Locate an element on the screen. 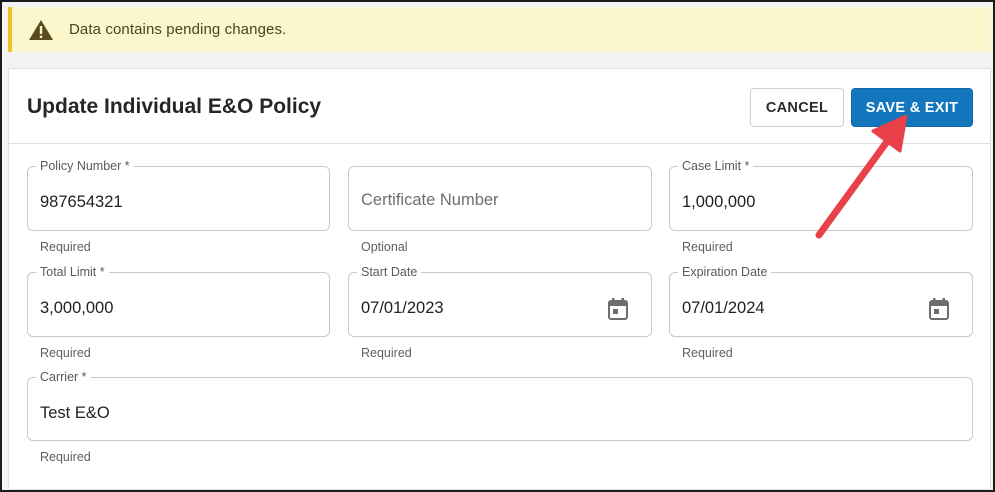 This screenshot has width=995, height=492. certificate-number-field: Certificate Number is located at coordinates (500, 198).